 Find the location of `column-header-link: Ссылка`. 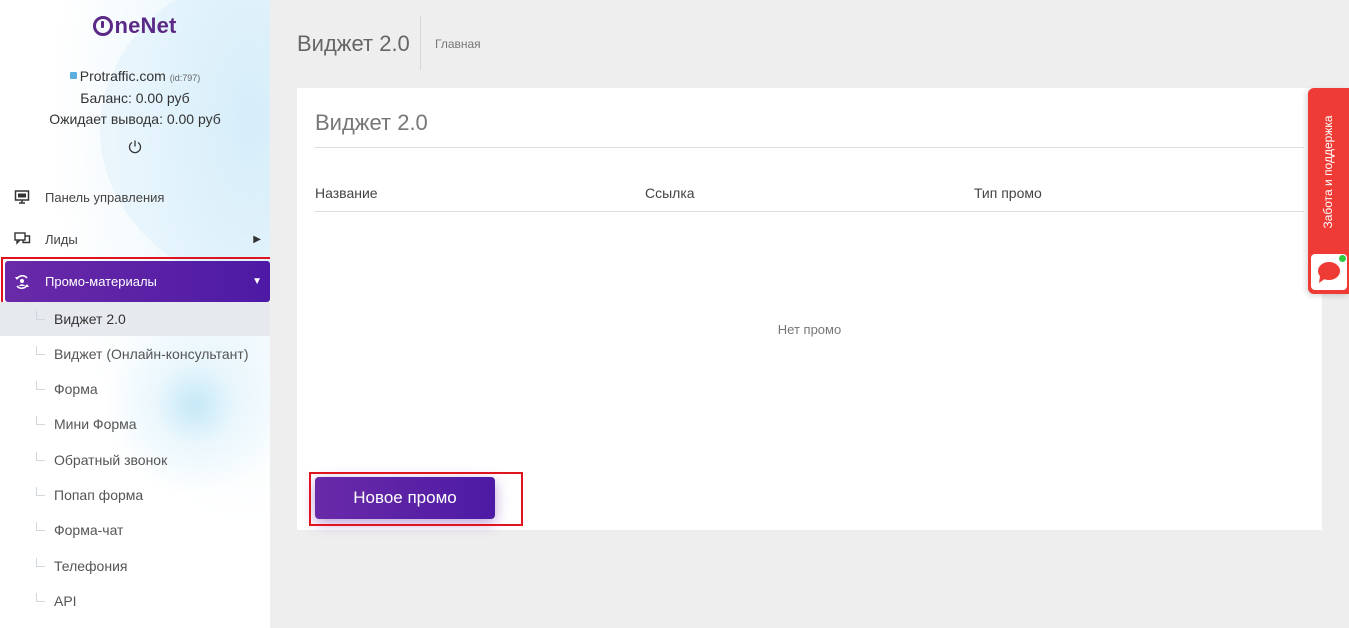

column-header-link: Ссылка is located at coordinates (670, 193).